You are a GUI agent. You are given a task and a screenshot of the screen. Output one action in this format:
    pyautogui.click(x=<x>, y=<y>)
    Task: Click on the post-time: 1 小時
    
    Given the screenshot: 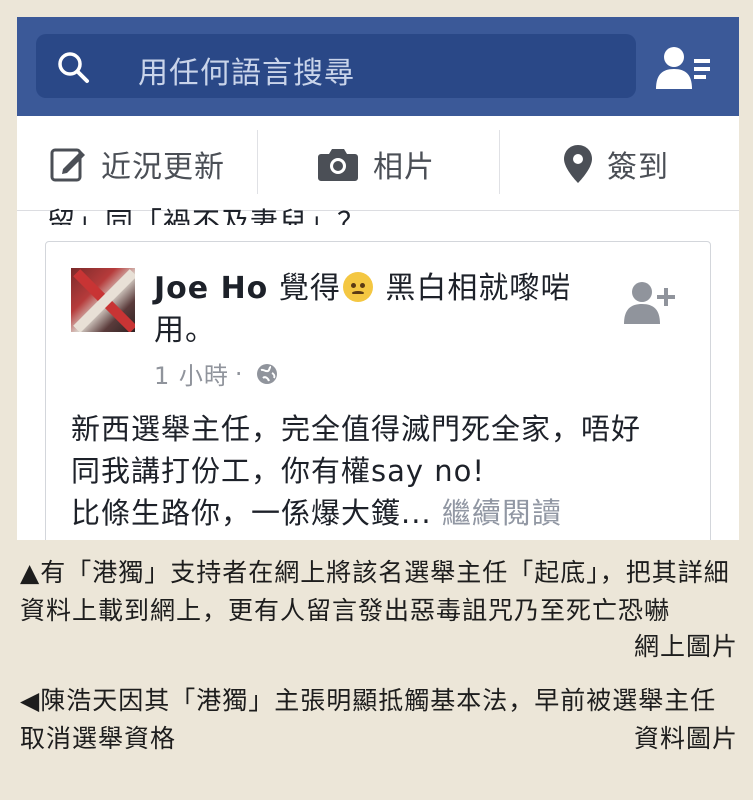 What is the action you would take?
    pyautogui.click(x=191, y=373)
    